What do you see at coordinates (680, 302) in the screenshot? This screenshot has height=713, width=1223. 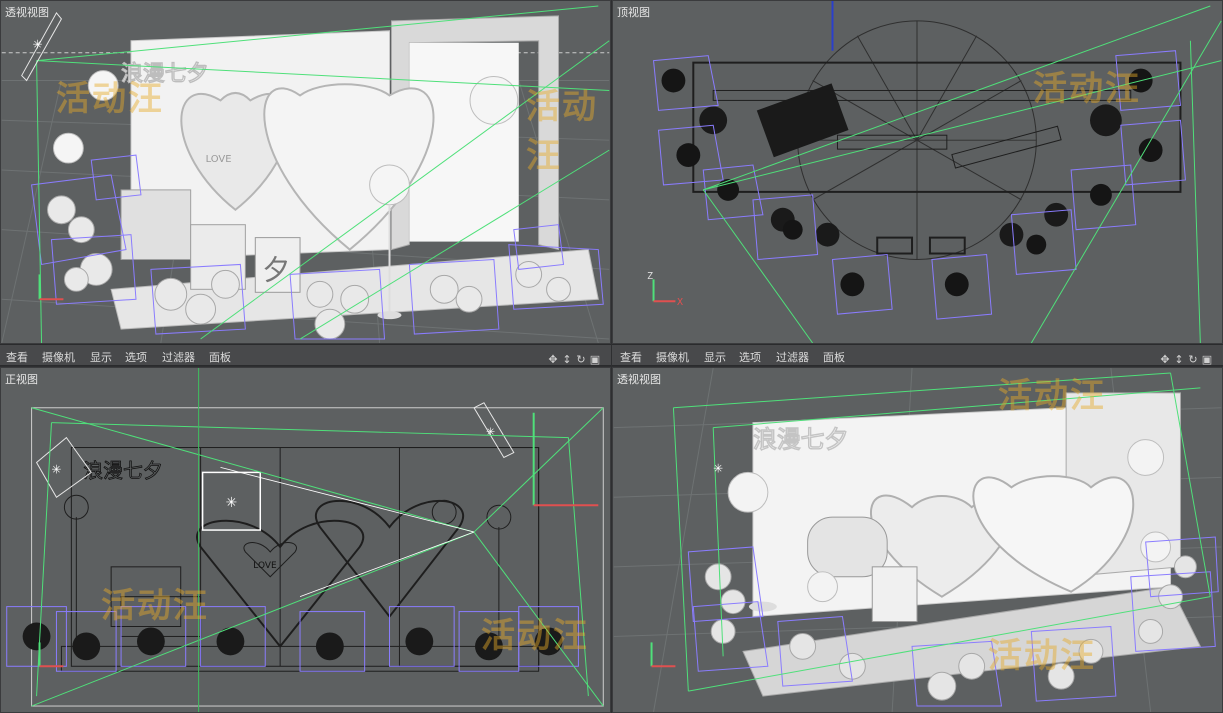 I see `axis-x-label: X` at bounding box center [680, 302].